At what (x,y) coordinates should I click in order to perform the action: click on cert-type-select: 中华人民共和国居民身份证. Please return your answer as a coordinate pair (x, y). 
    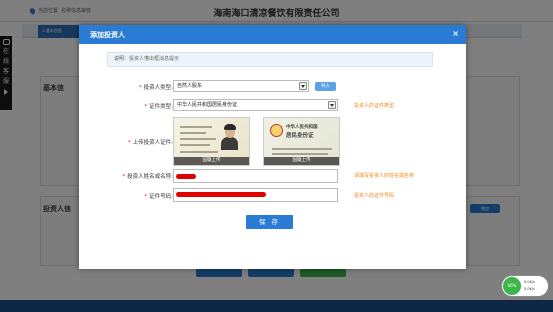
    Looking at the image, I should click on (255, 105).